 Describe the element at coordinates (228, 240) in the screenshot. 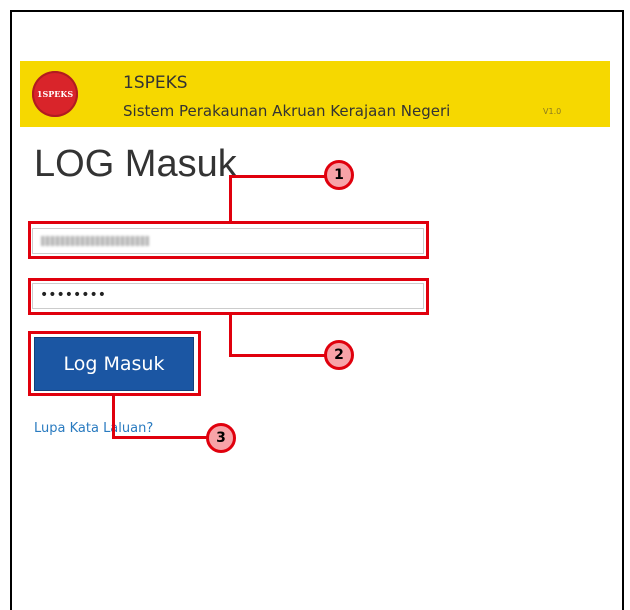

I see `callout-box-username` at that location.